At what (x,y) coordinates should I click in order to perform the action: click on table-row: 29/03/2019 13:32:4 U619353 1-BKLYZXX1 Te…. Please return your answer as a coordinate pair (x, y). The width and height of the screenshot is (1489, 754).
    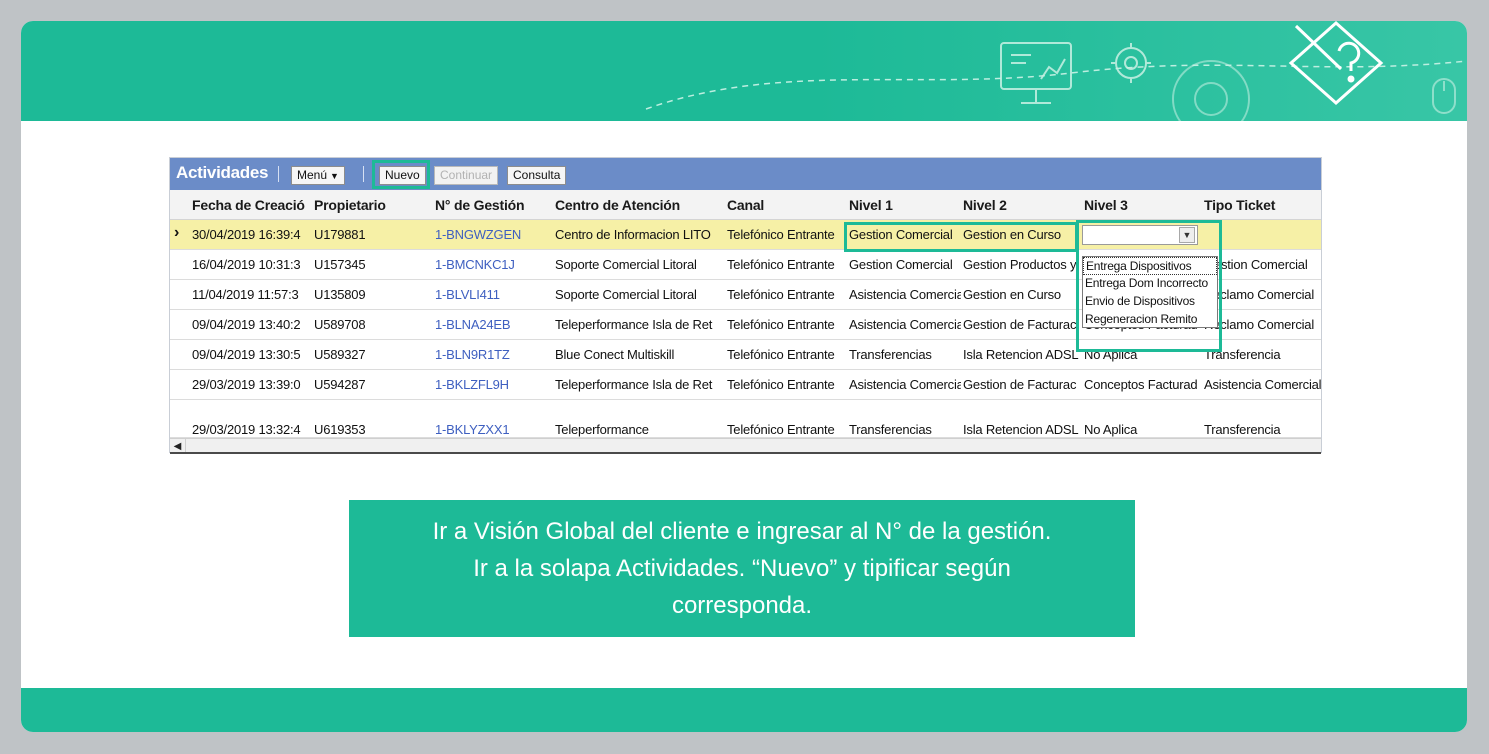
    Looking at the image, I should click on (745, 419).